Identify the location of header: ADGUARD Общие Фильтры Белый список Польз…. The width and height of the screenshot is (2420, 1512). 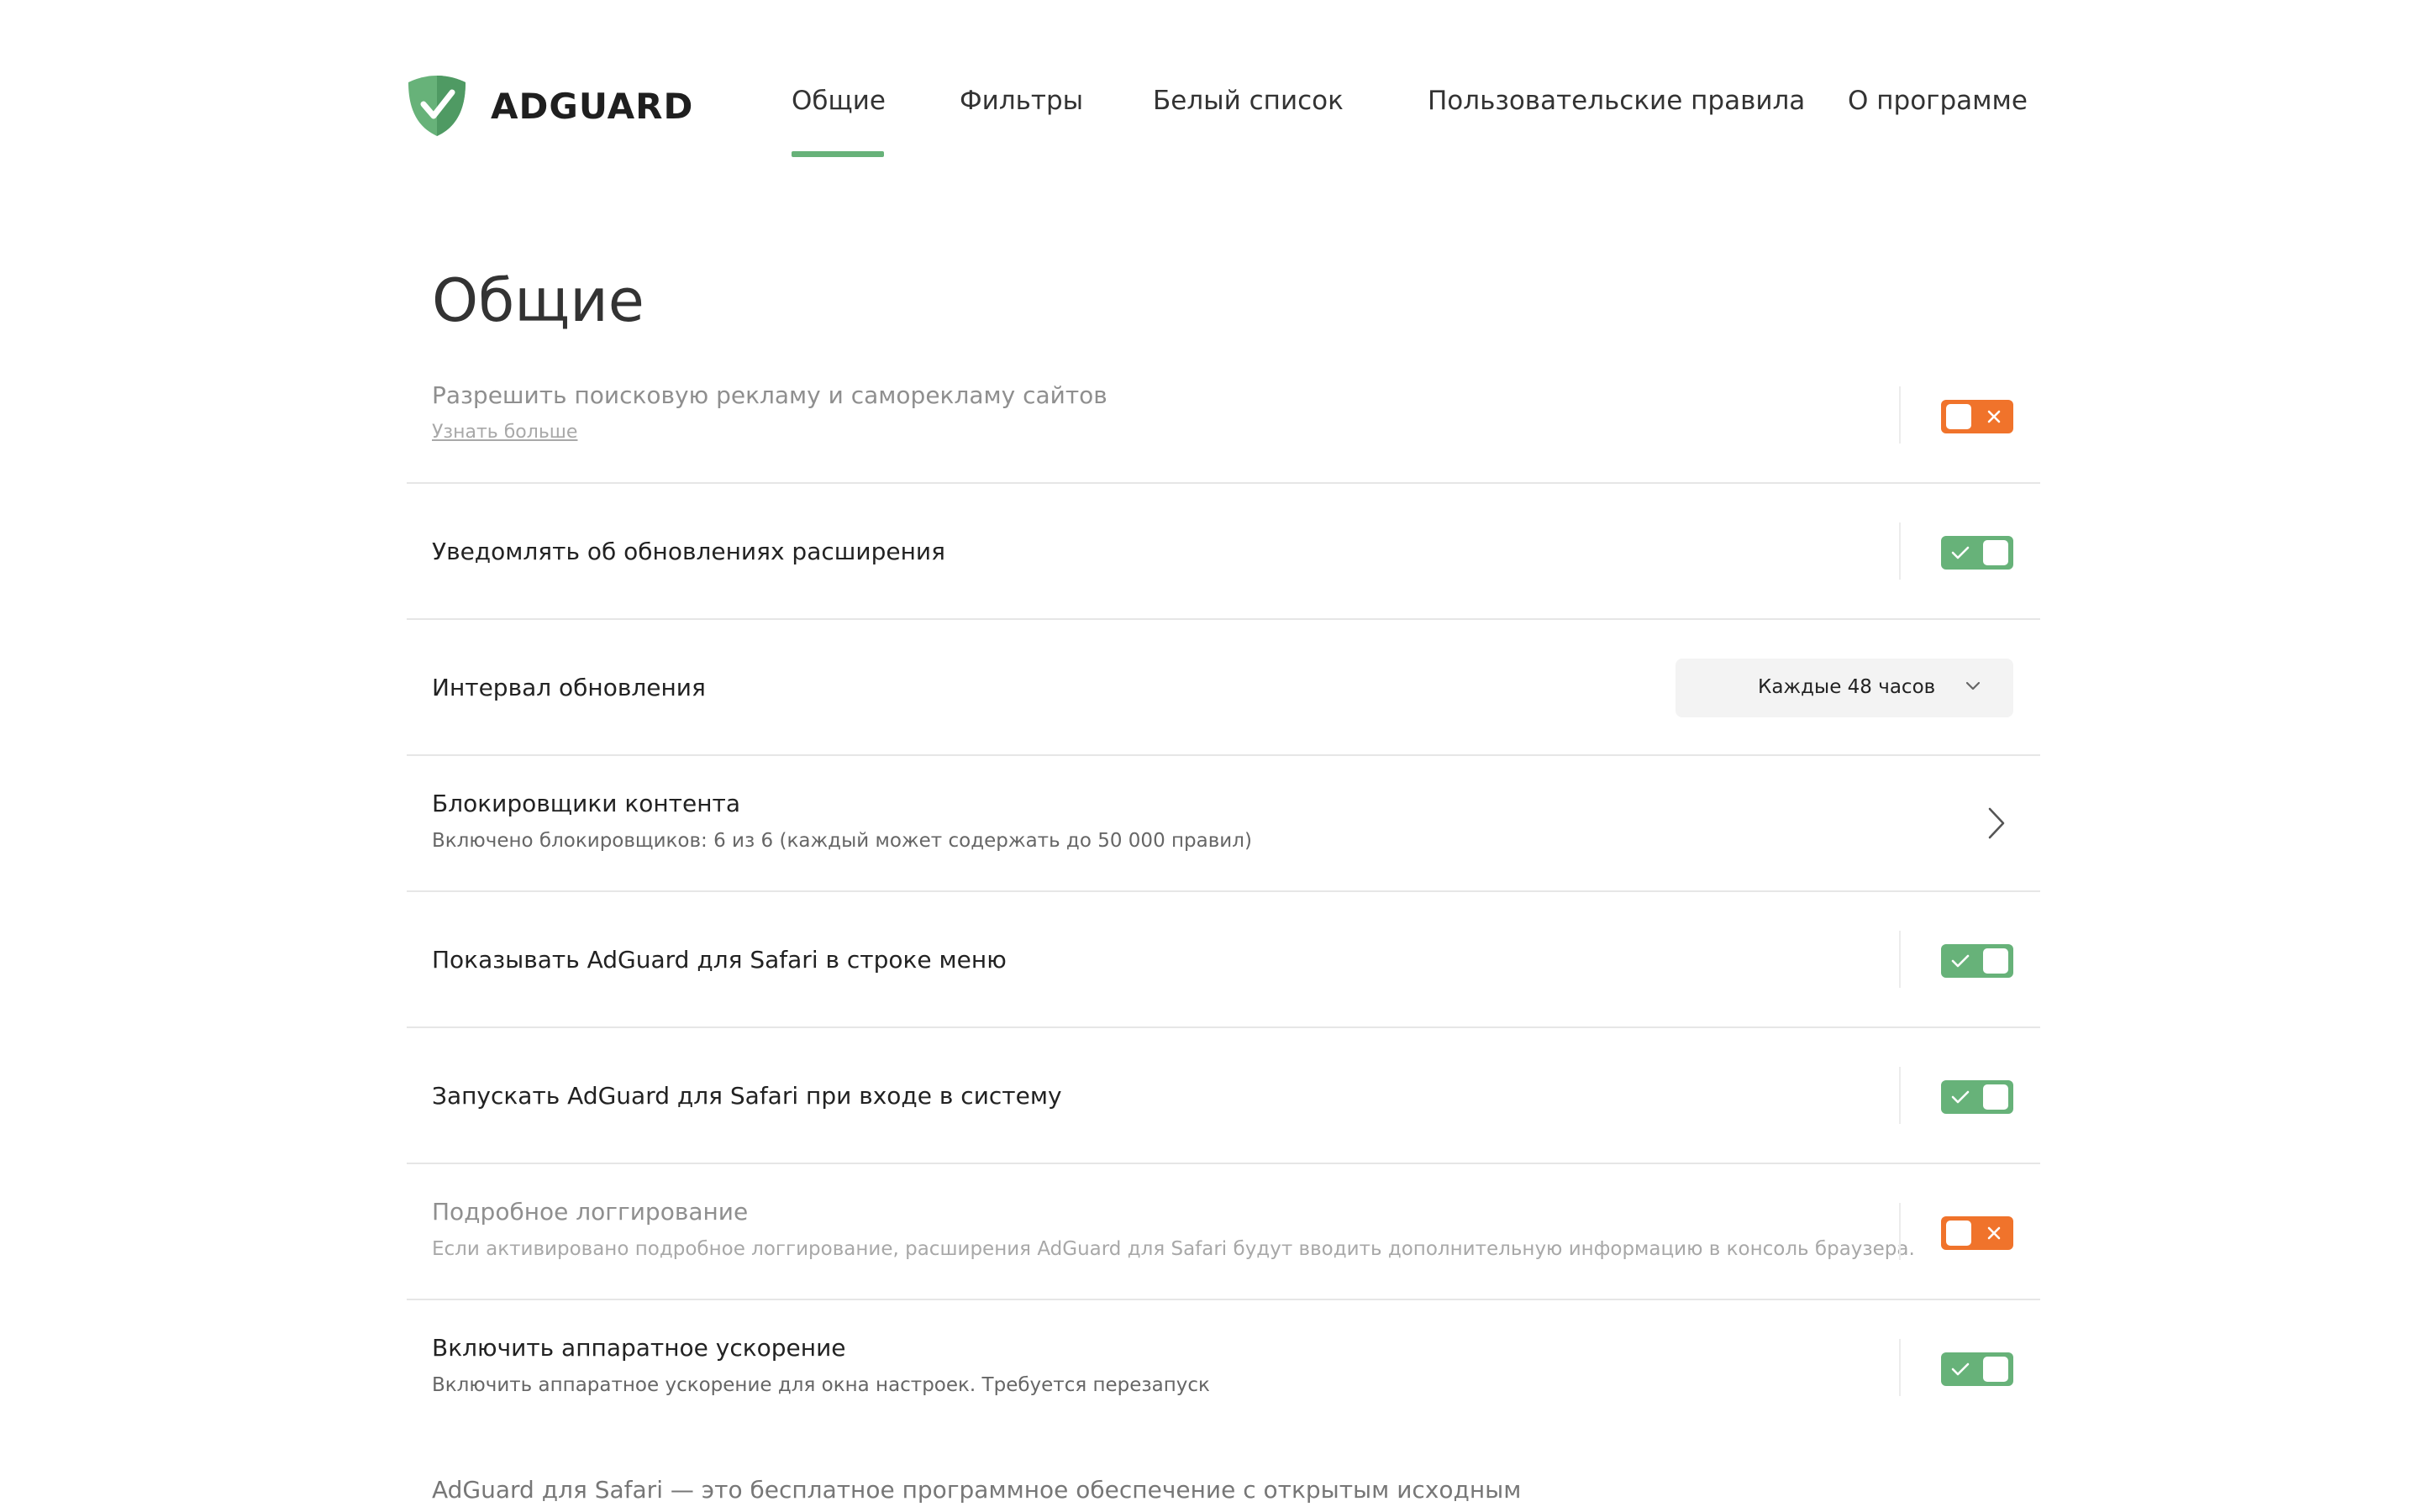
(1224, 116).